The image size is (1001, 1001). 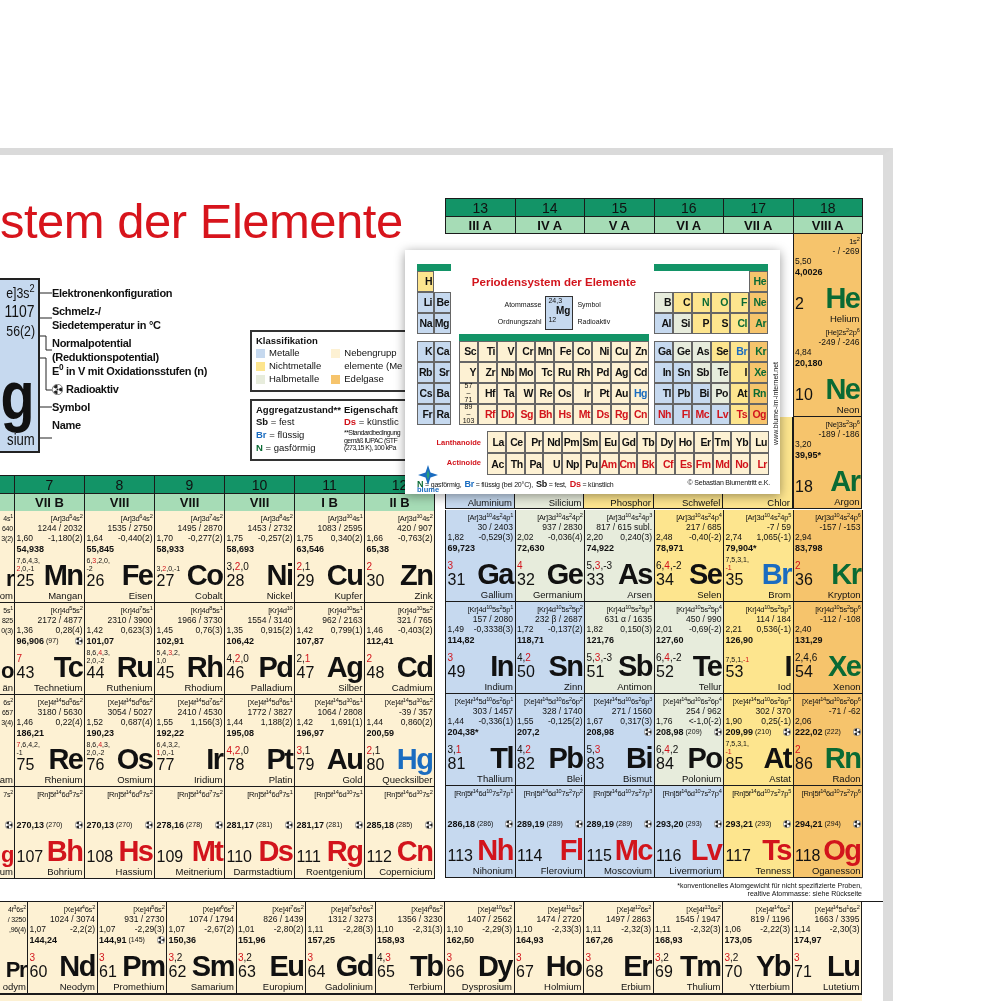 What do you see at coordinates (170, 640) in the screenshot?
I see `atomic-mass: 102,91` at bounding box center [170, 640].